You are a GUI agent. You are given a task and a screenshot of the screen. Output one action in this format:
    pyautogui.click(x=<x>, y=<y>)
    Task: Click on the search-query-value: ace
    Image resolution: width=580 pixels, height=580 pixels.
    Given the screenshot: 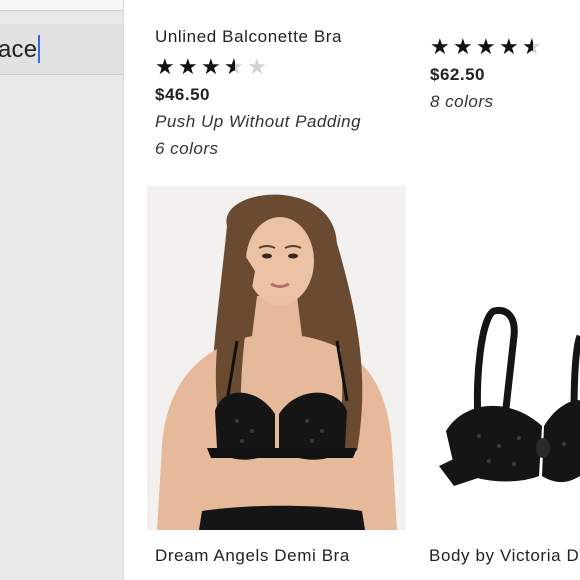 What is the action you would take?
    pyautogui.click(x=19, y=49)
    